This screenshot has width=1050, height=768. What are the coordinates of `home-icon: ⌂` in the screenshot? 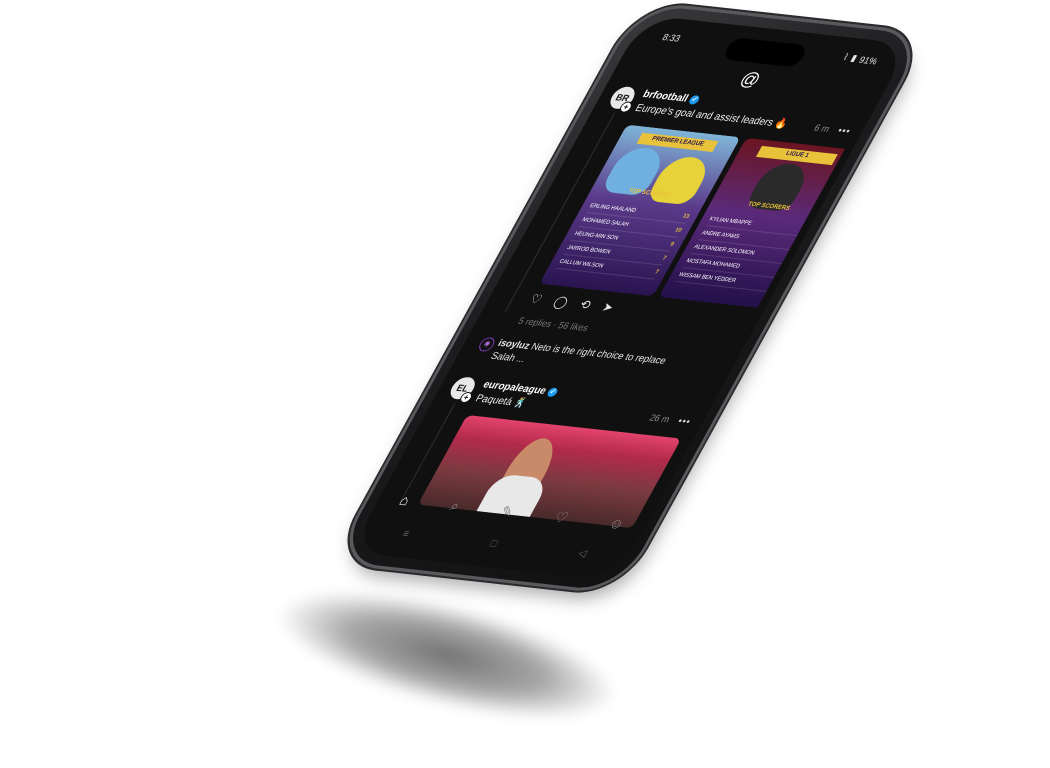 It's located at (405, 500).